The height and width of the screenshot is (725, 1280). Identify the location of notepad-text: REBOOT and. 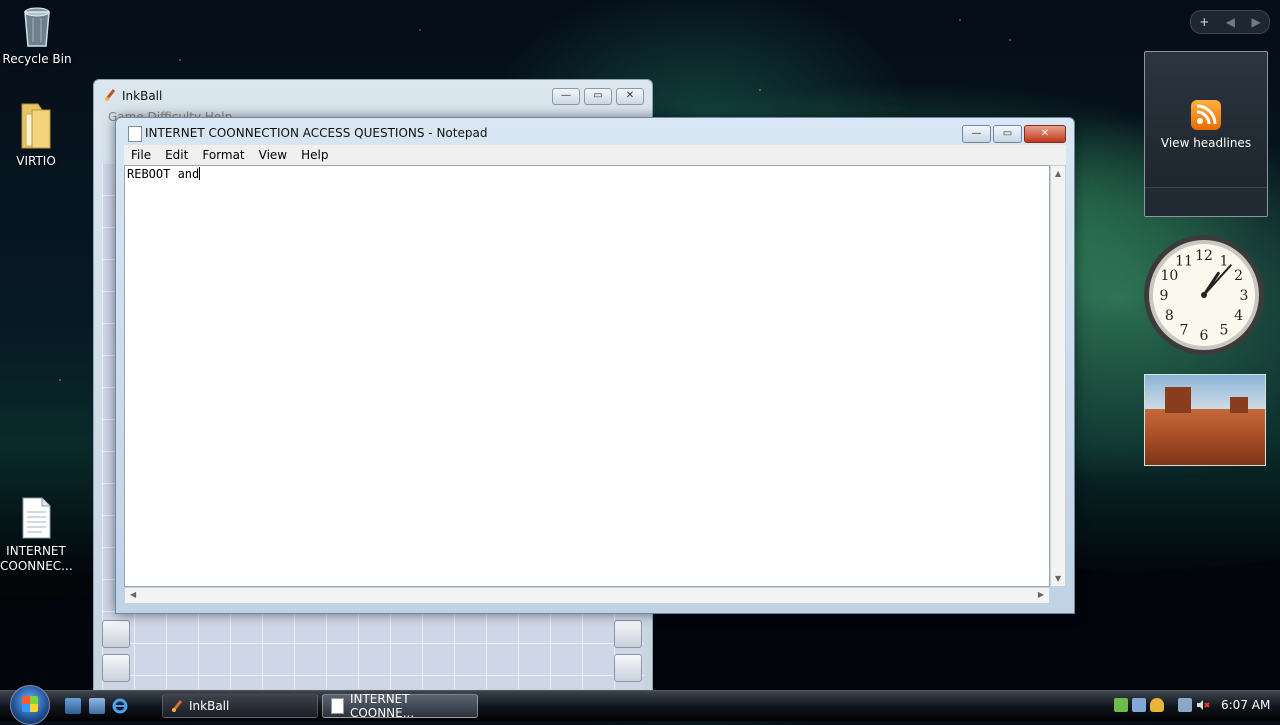
(163, 174).